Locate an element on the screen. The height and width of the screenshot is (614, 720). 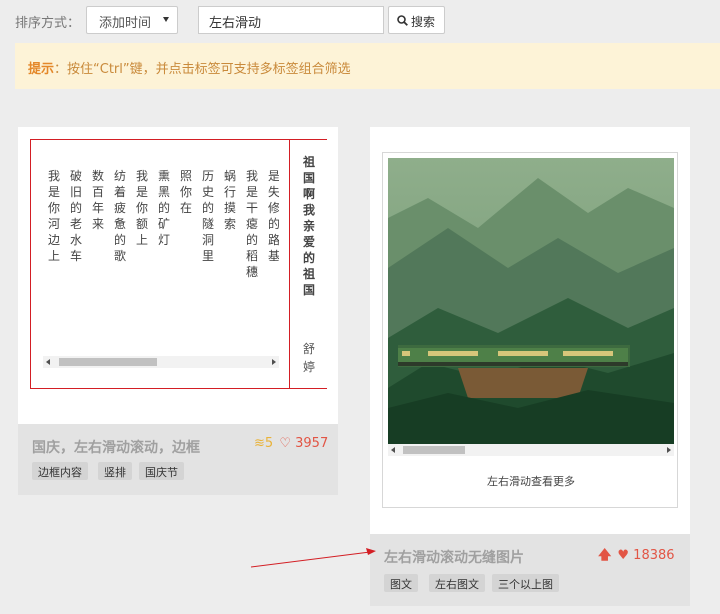
annotation-arrow is located at coordinates (313, 558).